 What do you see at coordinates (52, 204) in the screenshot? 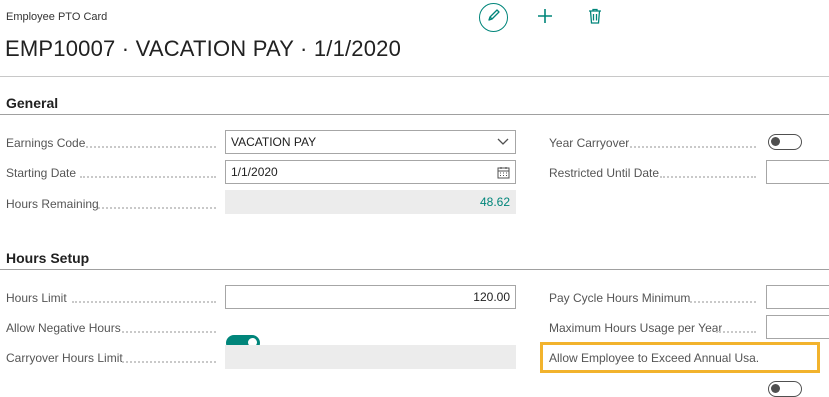
I see `hours-remaining-label: Hours Remaining` at bounding box center [52, 204].